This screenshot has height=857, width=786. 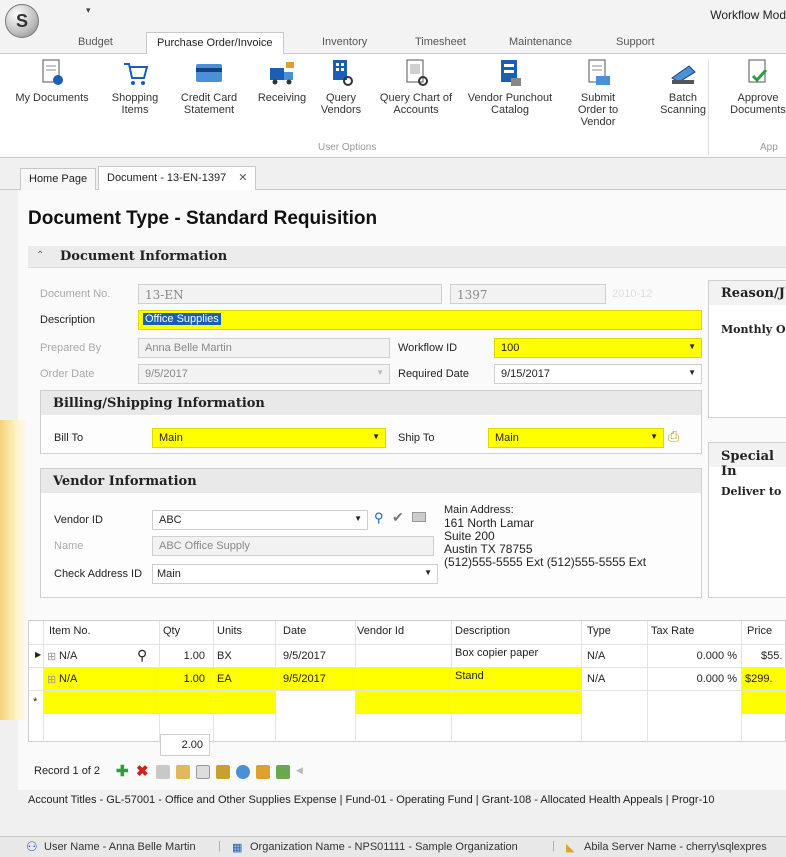 What do you see at coordinates (496, 653) in the screenshot?
I see `cell-description: Box copier paper` at bounding box center [496, 653].